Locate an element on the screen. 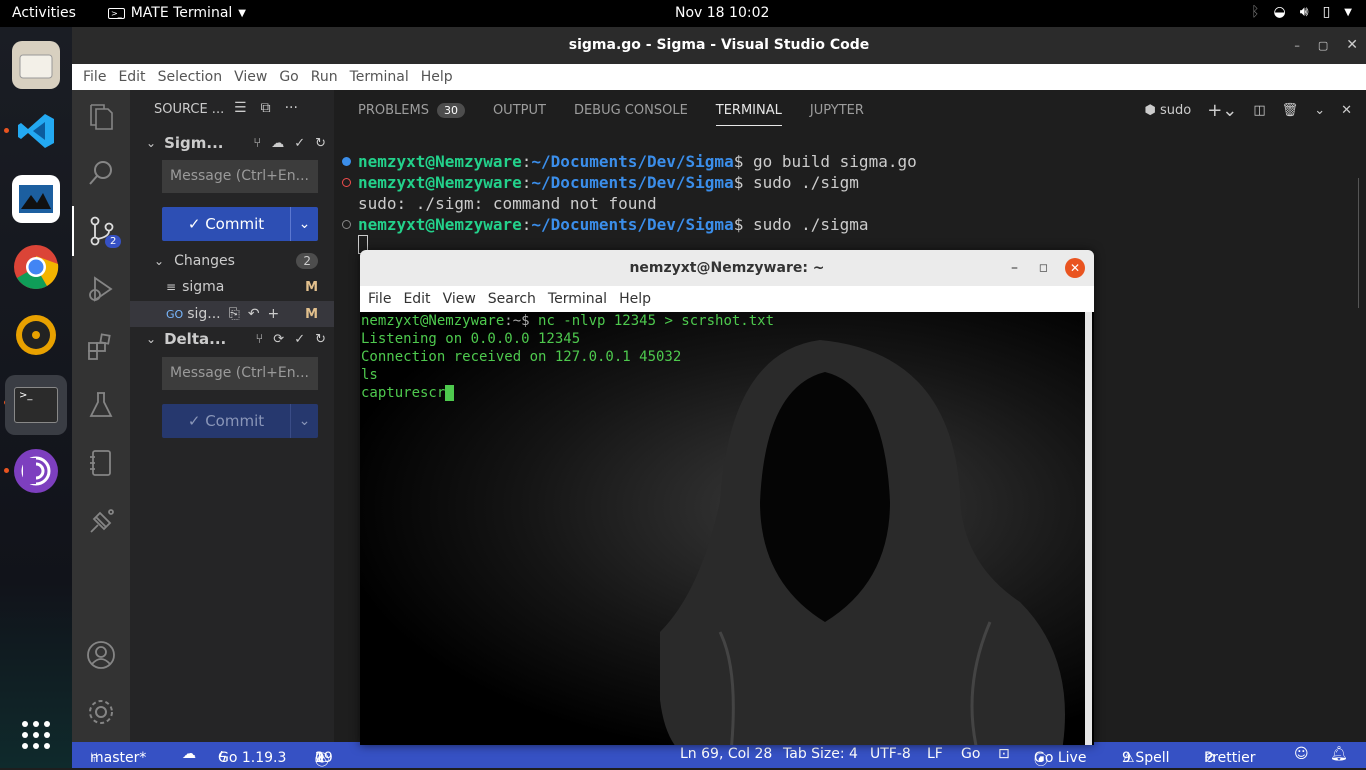 This screenshot has height=770, width=1366. info-count: 29 is located at coordinates (324, 758).